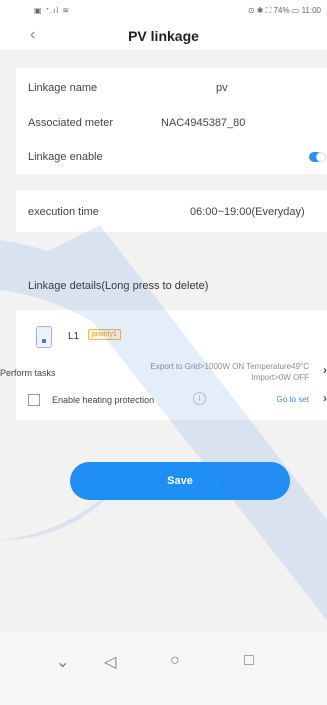  Describe the element at coordinates (104, 334) in the screenshot. I see `priority-badge: priority1` at that location.